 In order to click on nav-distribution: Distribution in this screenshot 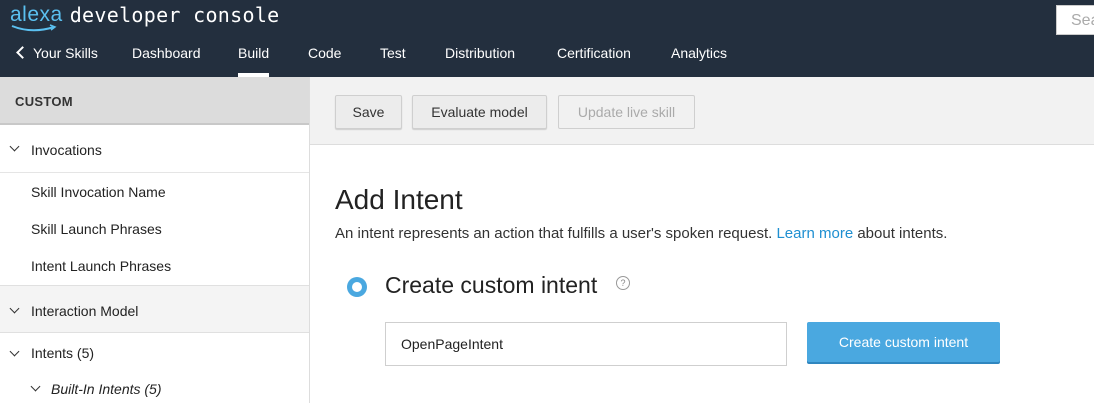, I will do `click(480, 60)`.